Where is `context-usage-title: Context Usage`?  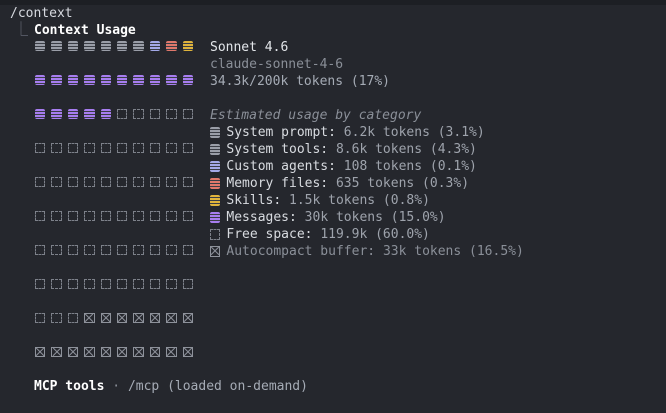 context-usage-title: Context Usage is located at coordinates (85, 30).